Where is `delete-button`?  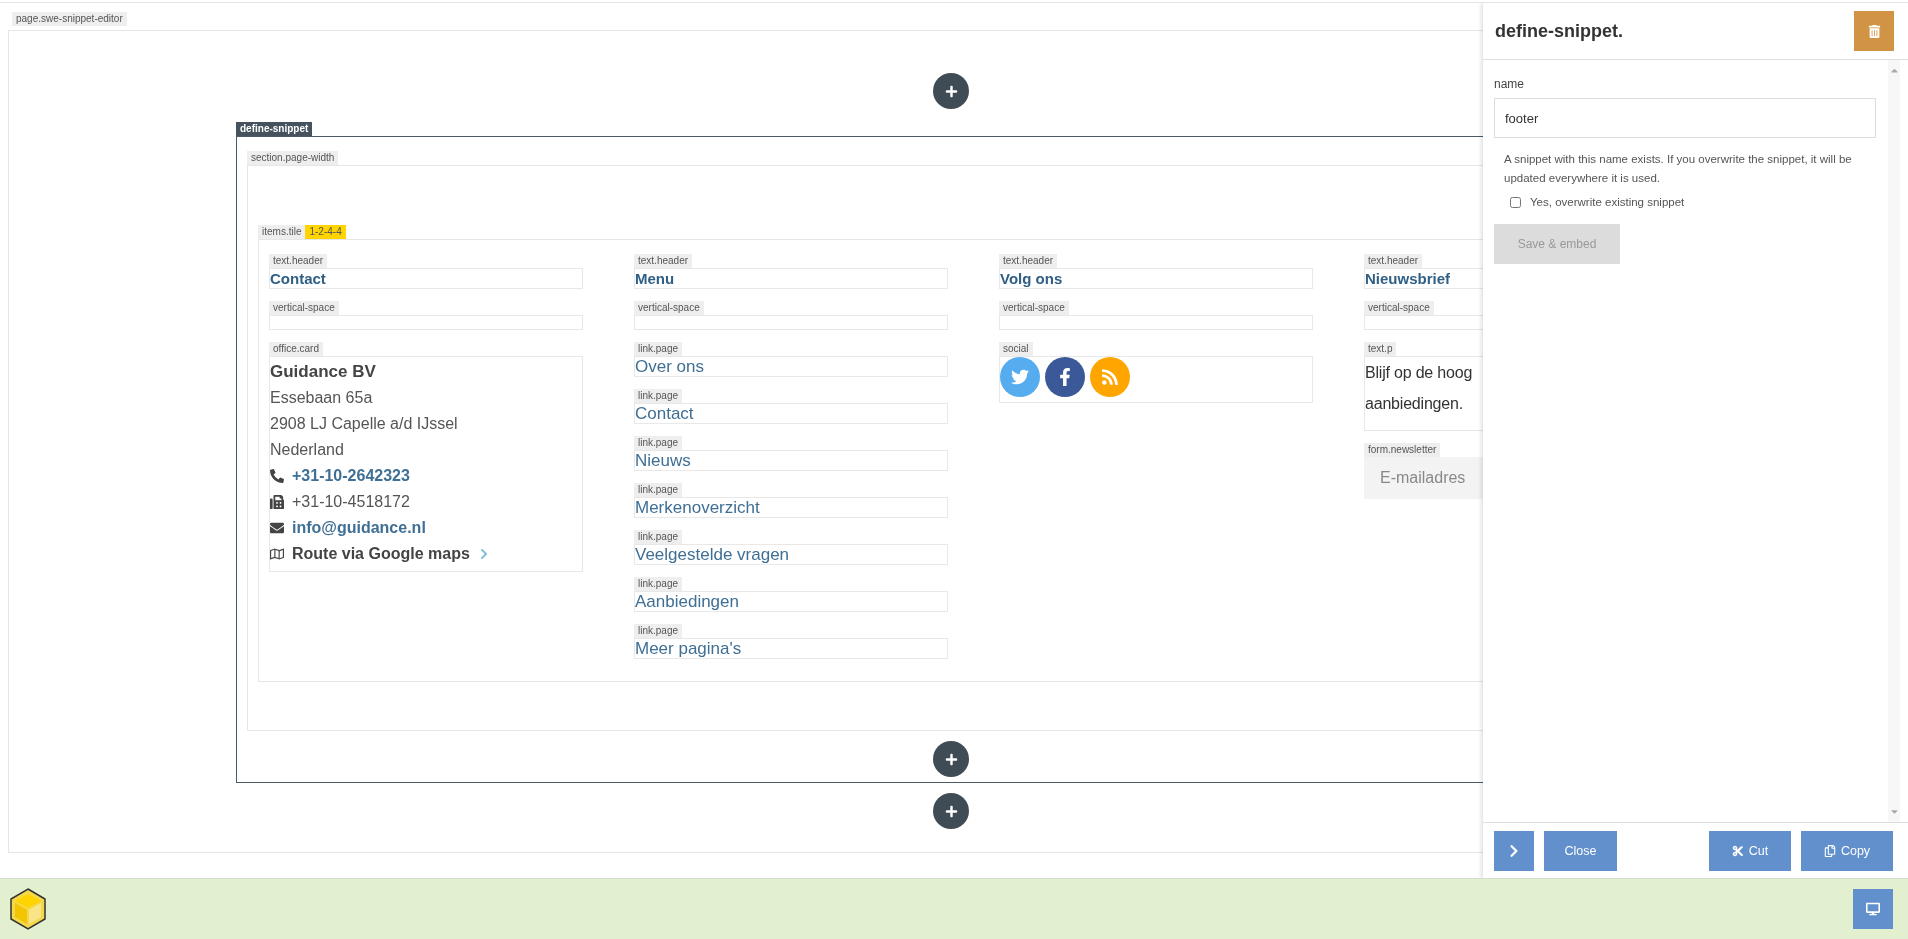
delete-button is located at coordinates (1874, 31).